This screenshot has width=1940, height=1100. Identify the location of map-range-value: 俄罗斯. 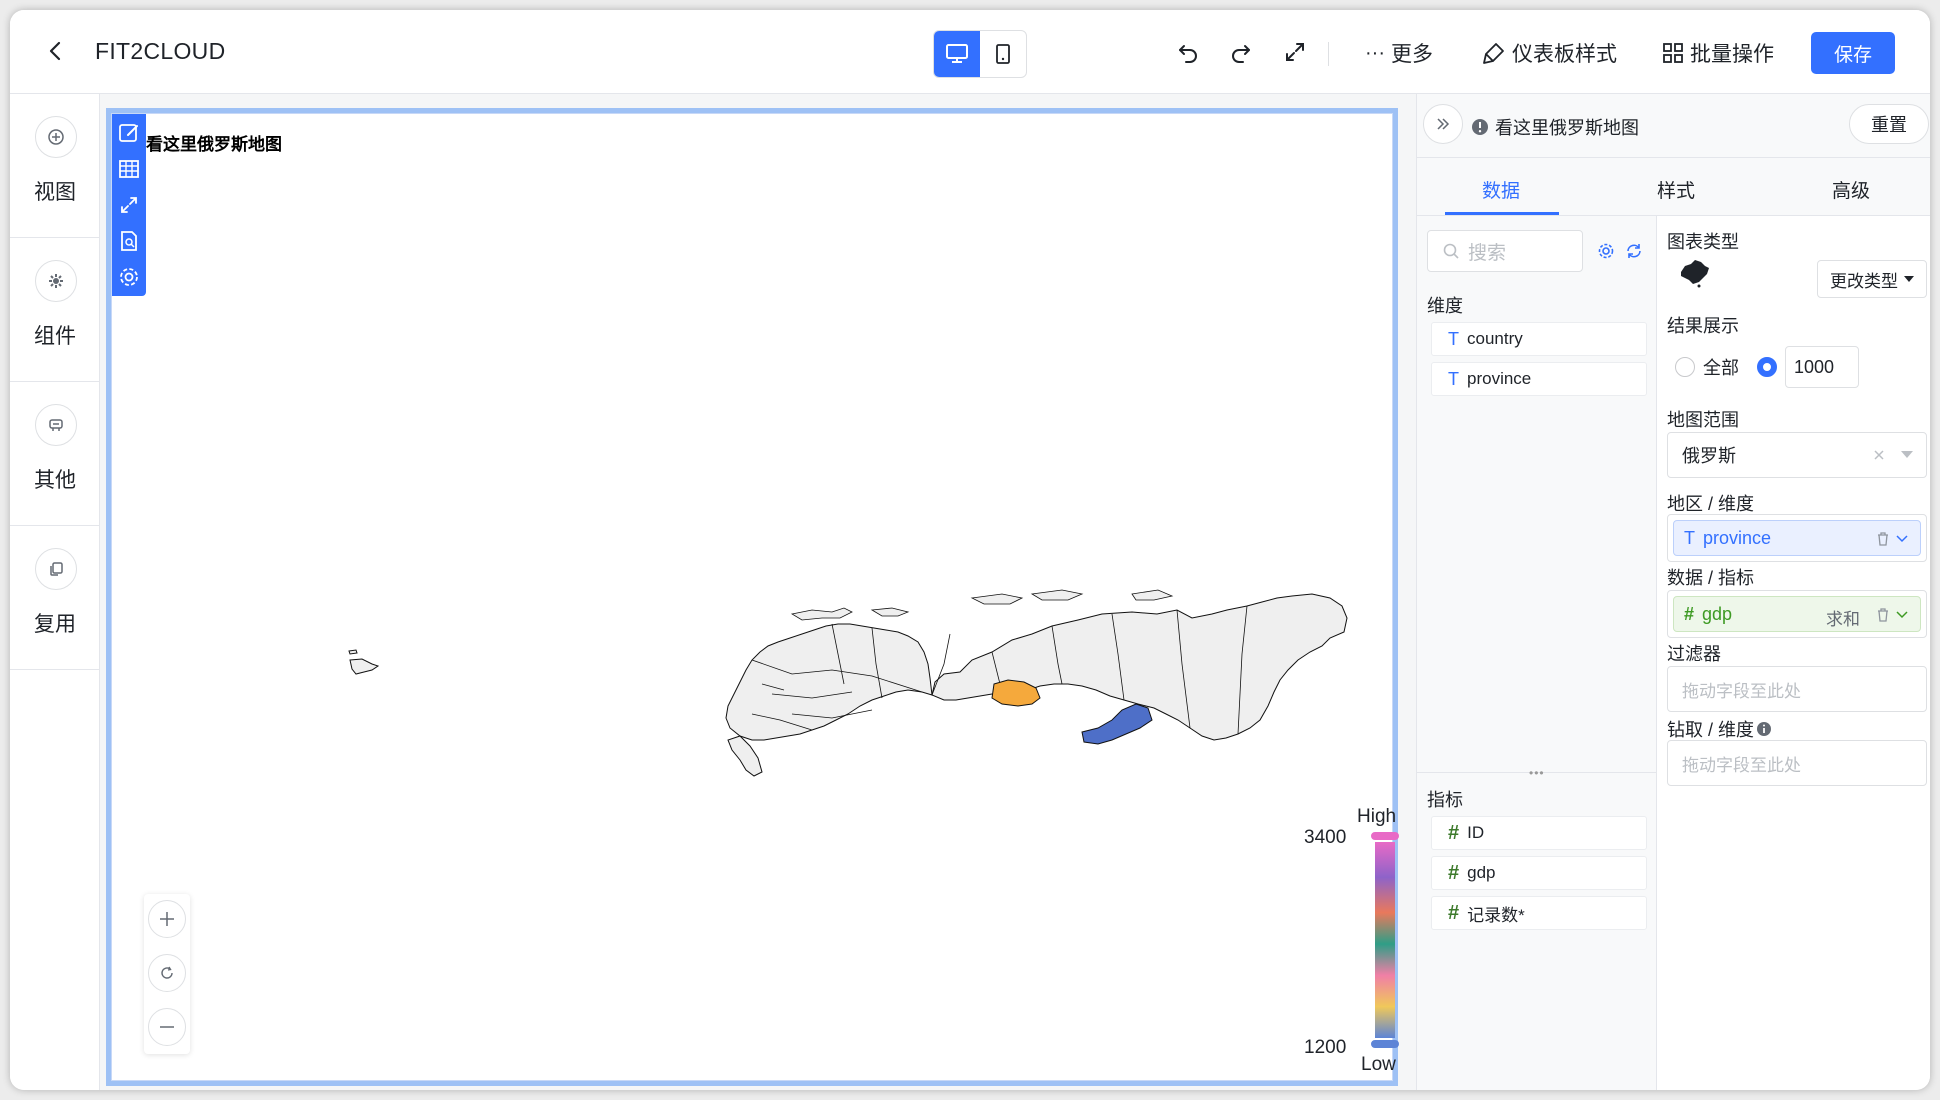
(1709, 456).